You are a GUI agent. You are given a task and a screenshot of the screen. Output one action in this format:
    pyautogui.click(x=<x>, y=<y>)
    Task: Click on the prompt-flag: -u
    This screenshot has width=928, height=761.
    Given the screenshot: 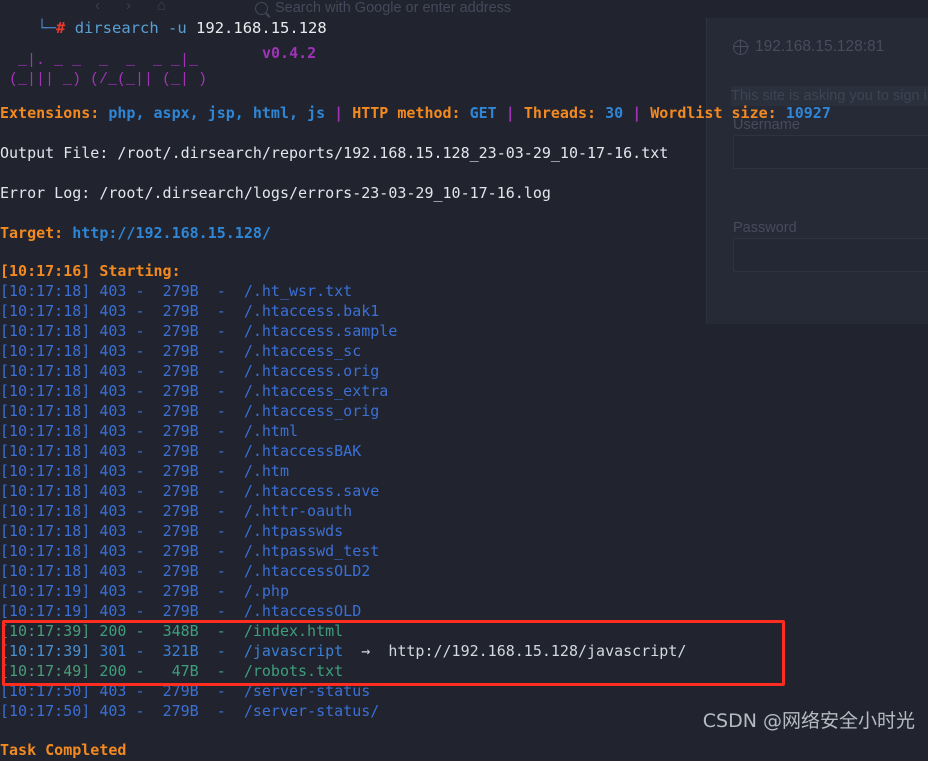 What is the action you would take?
    pyautogui.click(x=177, y=28)
    